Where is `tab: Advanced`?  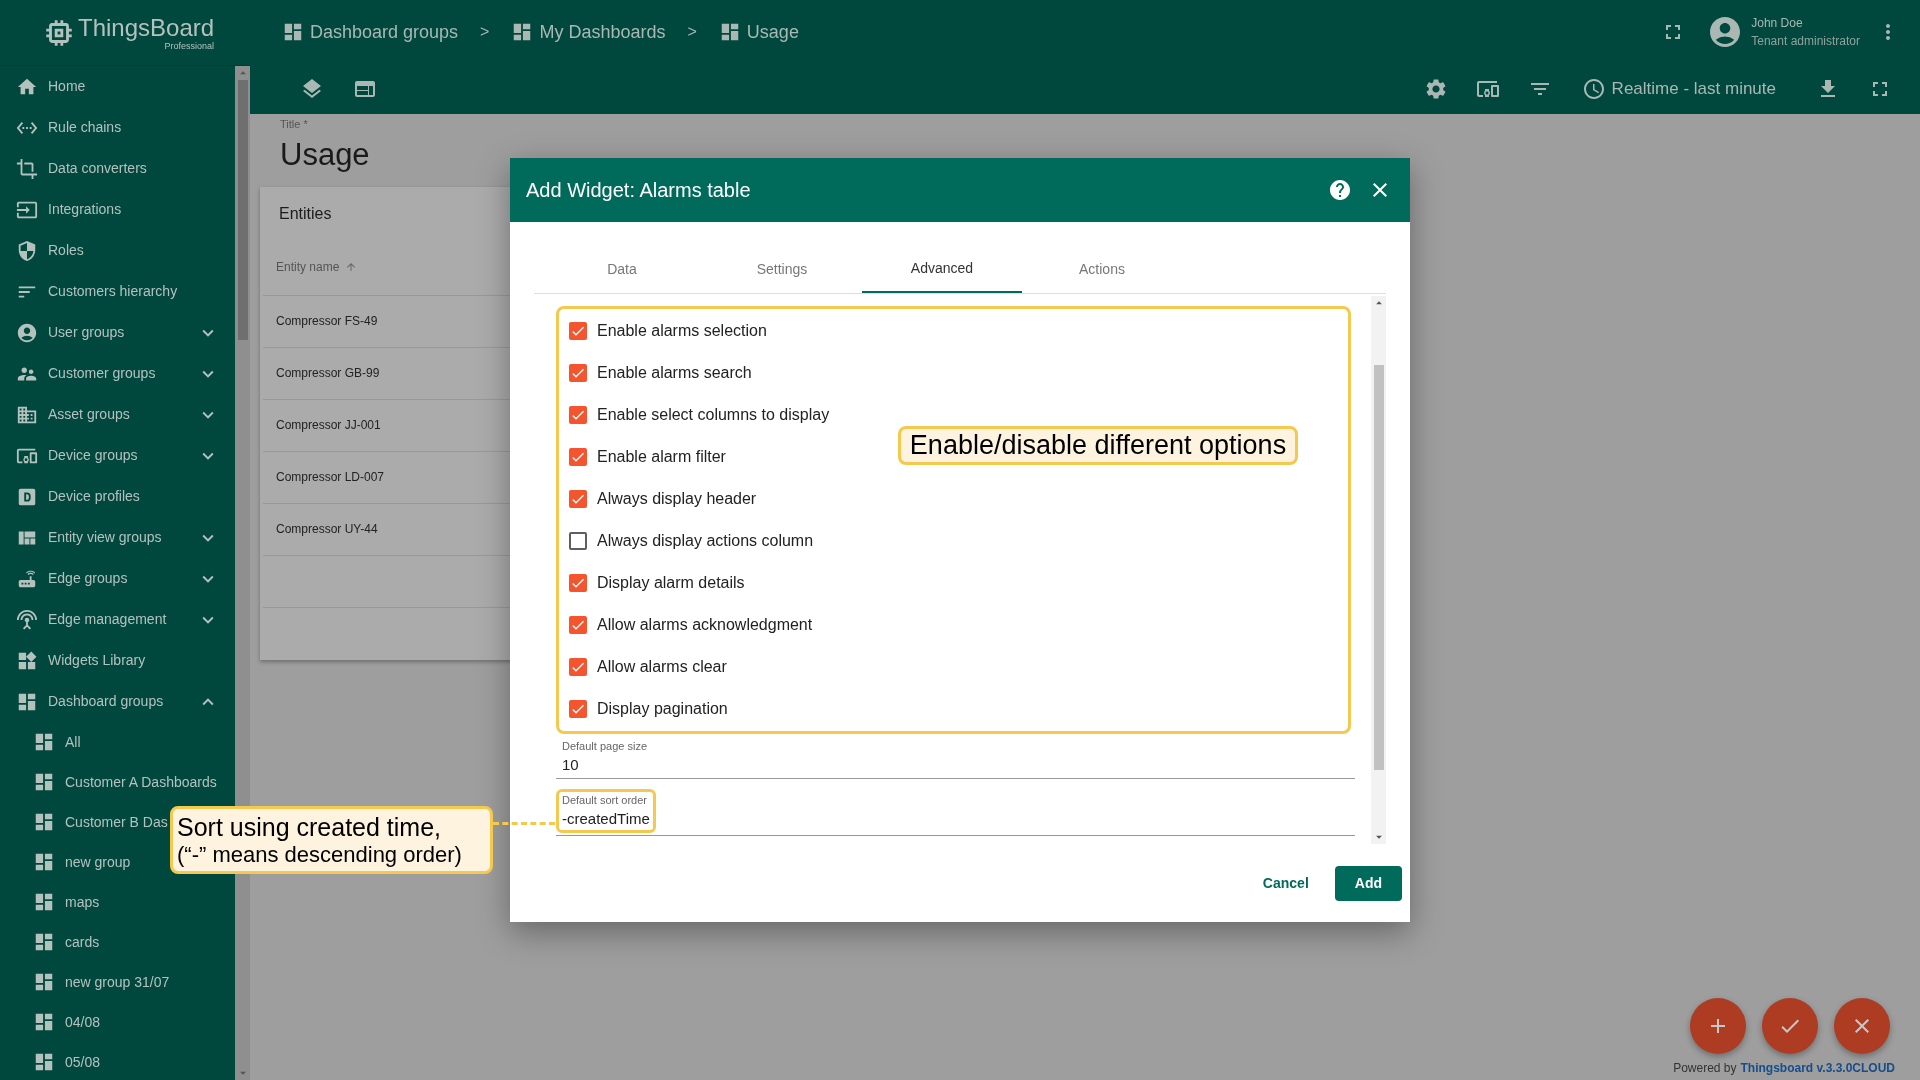
tab: Advanced is located at coordinates (942, 269).